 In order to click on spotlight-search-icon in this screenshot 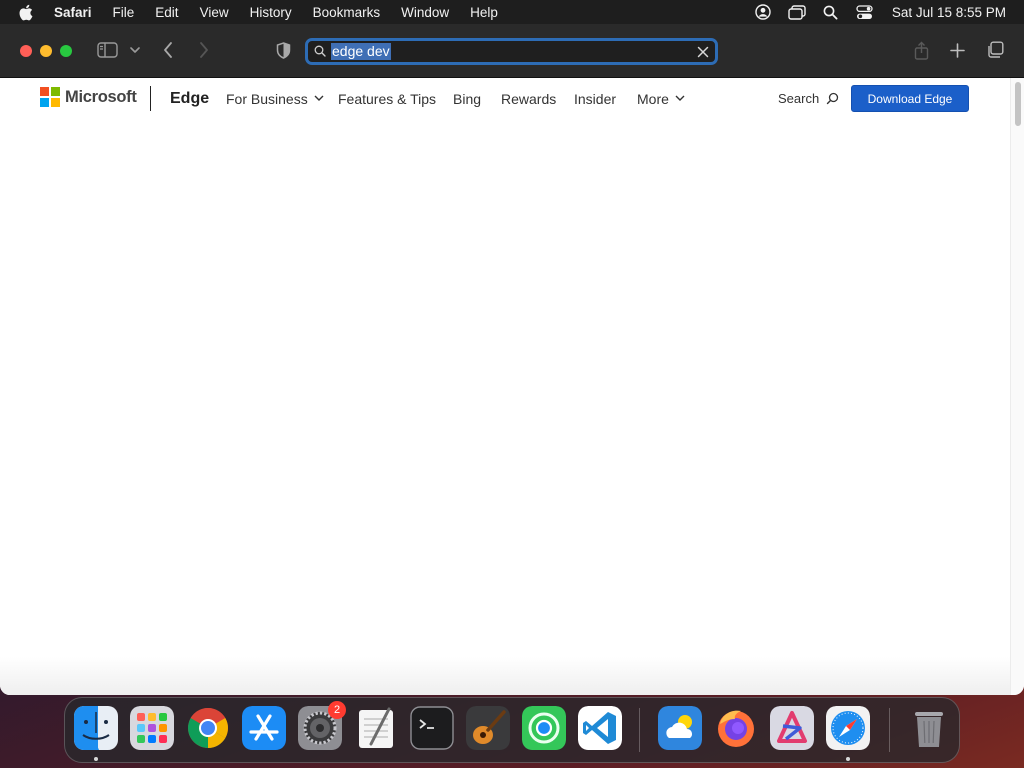, I will do `click(831, 12)`.